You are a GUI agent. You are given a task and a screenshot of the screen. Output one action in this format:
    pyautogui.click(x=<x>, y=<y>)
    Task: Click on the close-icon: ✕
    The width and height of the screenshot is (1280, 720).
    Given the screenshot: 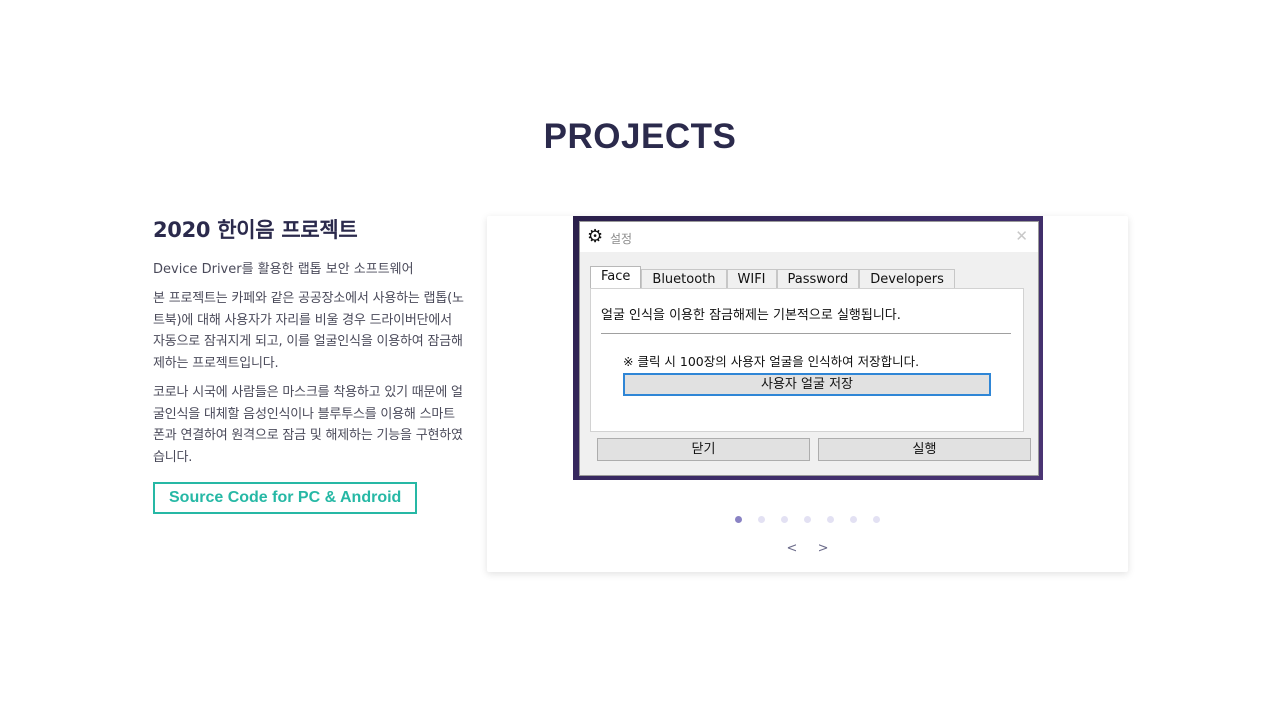 What is the action you would take?
    pyautogui.click(x=1021, y=236)
    